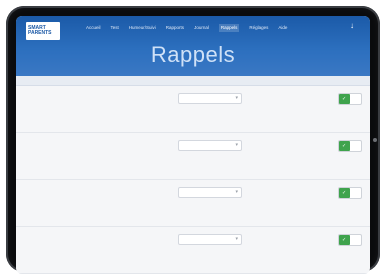 Image resolution: width=386 pixels, height=276 pixels. I want to click on logo-line2: PARENTS, so click(40, 33).